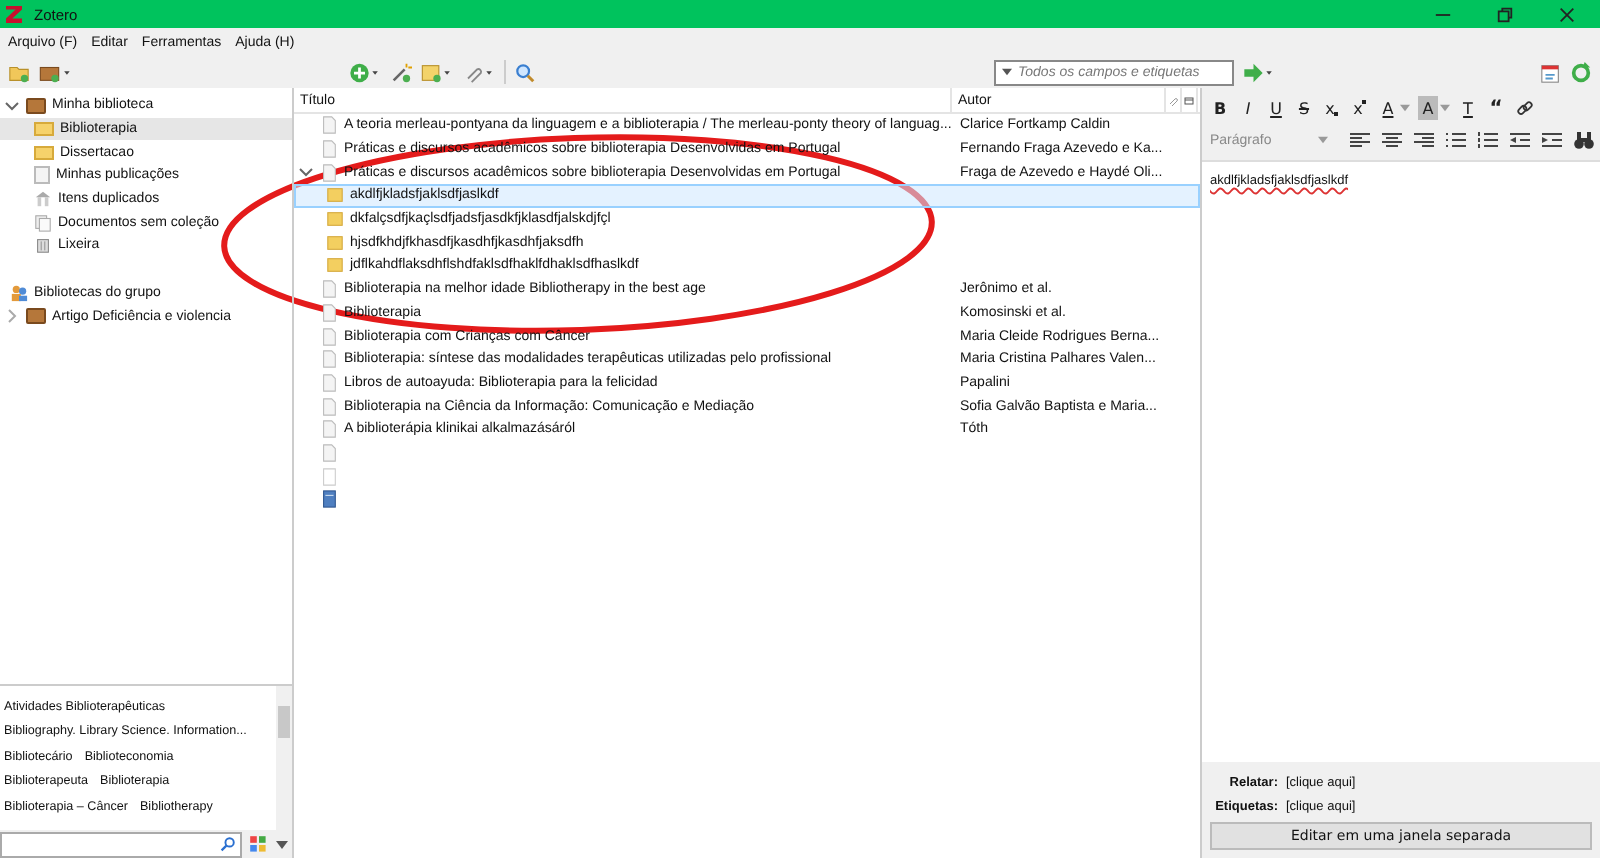  I want to click on format-button: U, so click(1276, 108).